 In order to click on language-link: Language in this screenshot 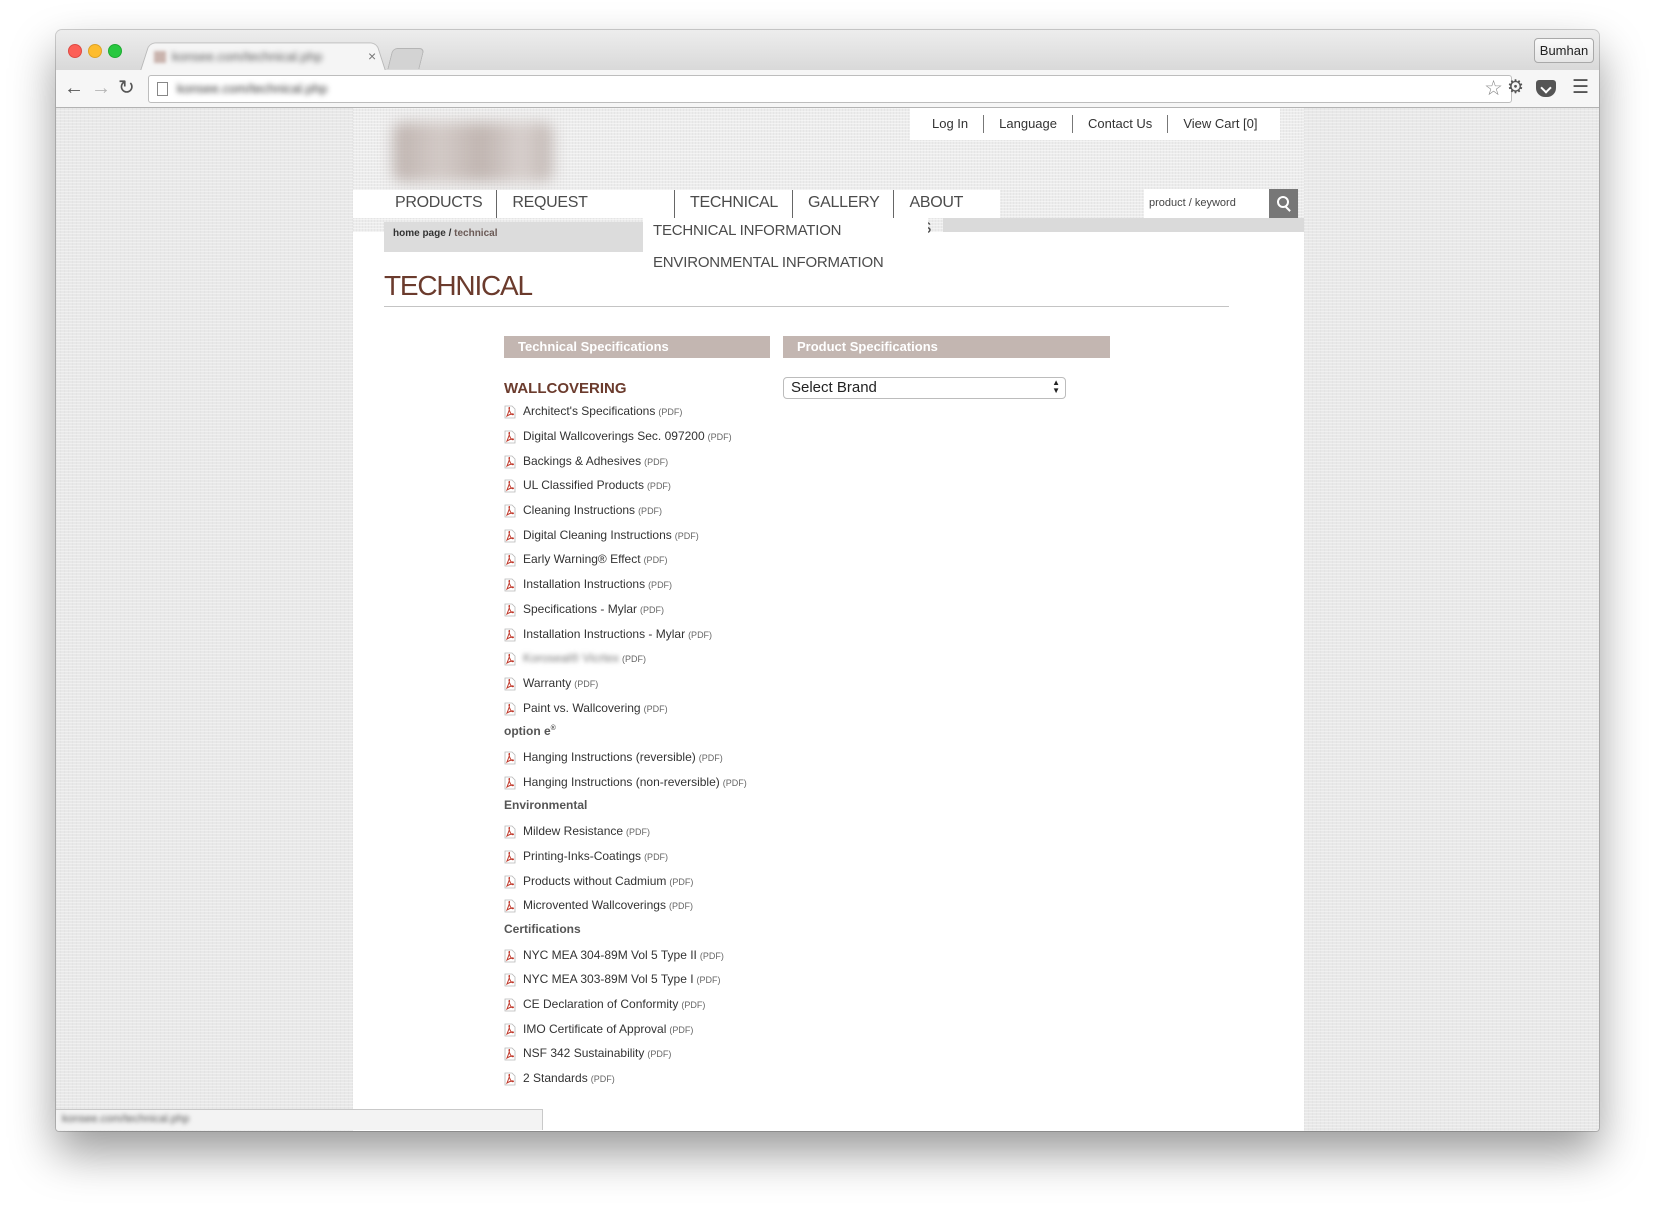, I will do `click(1027, 124)`.